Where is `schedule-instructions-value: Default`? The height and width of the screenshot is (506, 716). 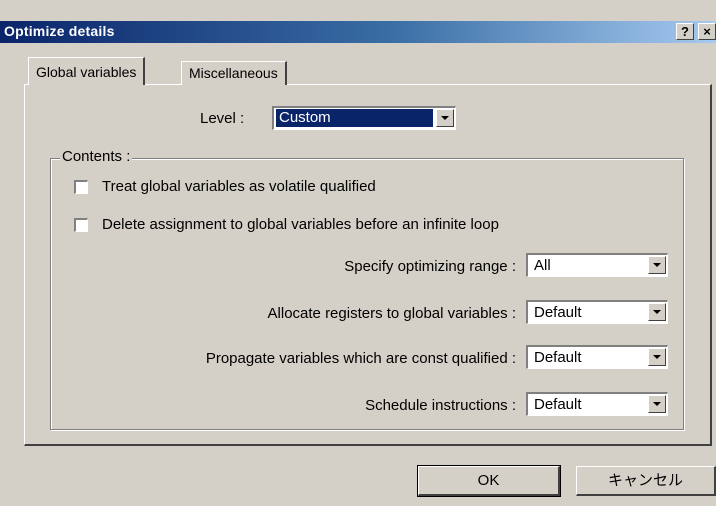 schedule-instructions-value: Default is located at coordinates (558, 404).